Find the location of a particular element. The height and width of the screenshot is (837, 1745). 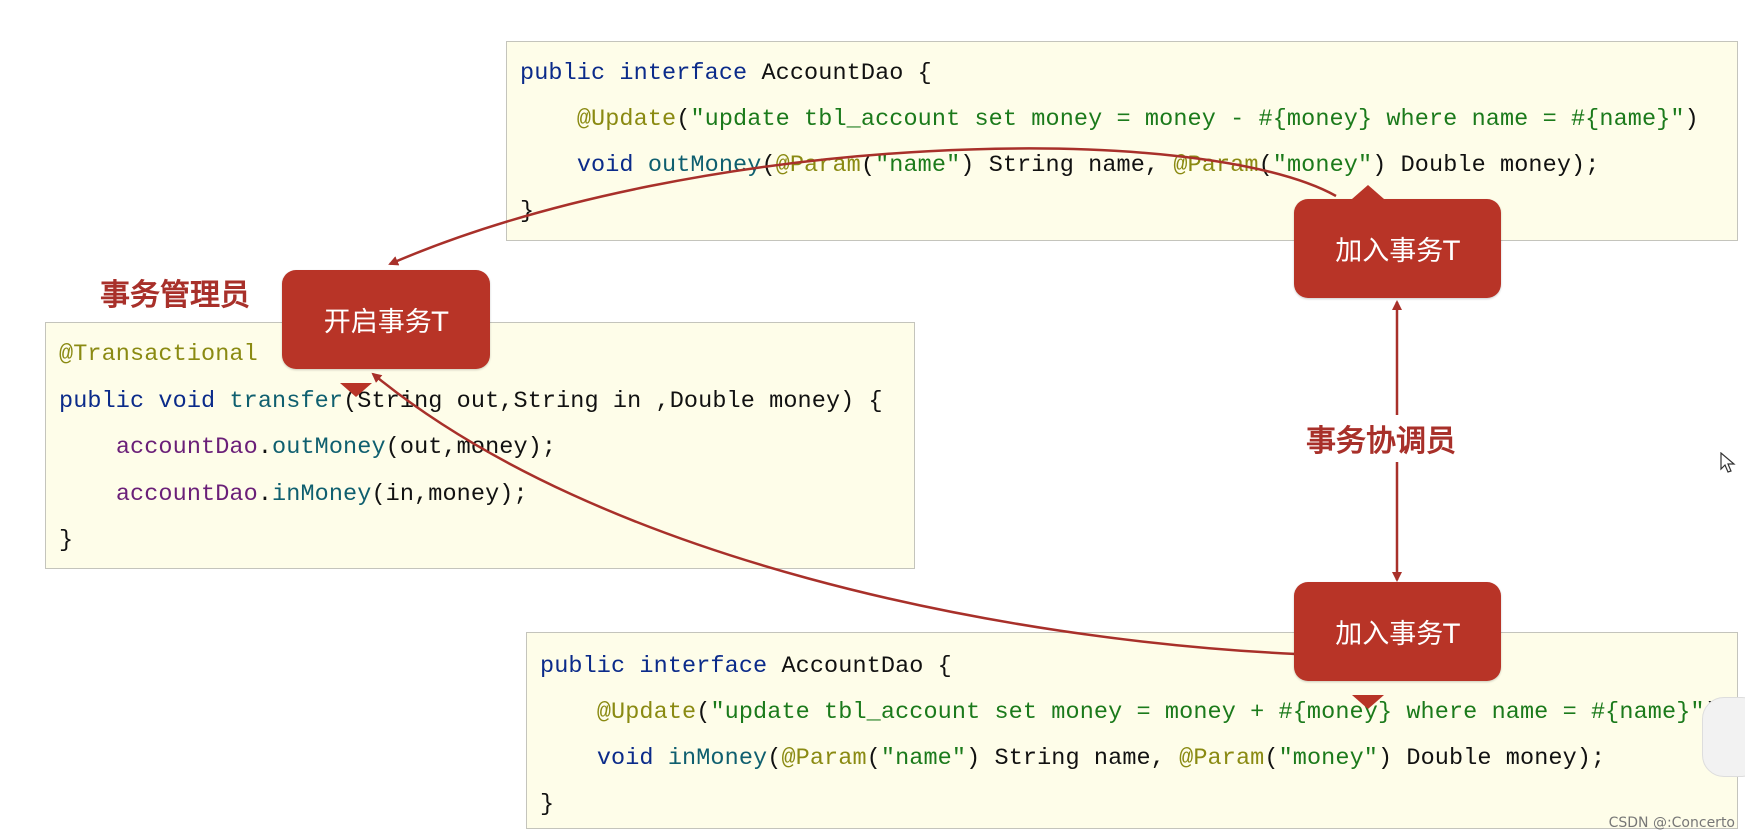

begin-transaction-label: 开启事务T is located at coordinates (386, 322).